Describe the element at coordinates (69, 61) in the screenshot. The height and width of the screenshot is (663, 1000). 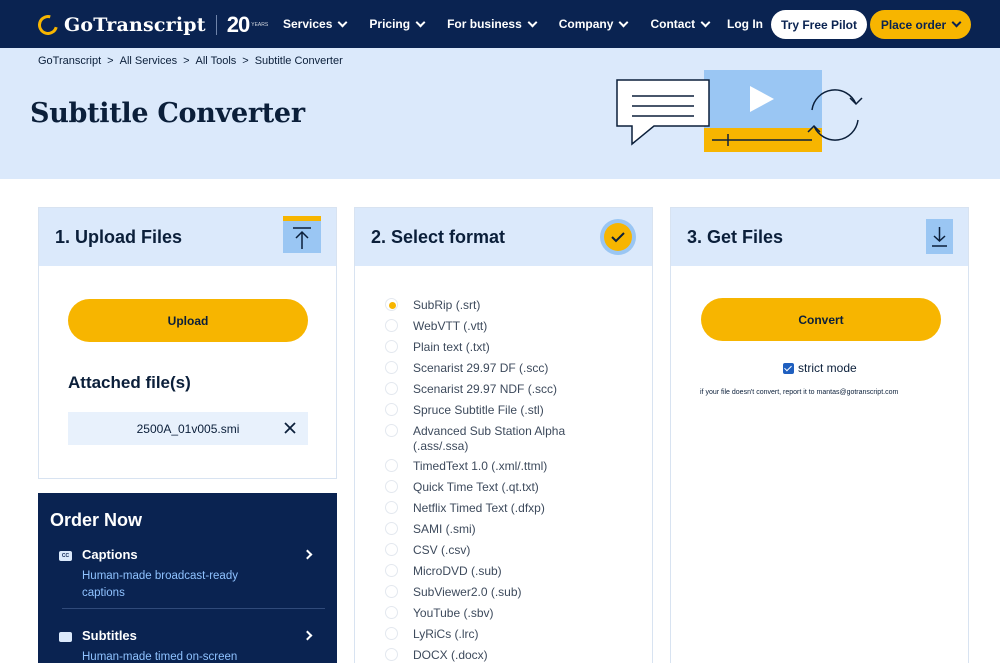
I see `breadcrumb-home: GoTranscript` at that location.